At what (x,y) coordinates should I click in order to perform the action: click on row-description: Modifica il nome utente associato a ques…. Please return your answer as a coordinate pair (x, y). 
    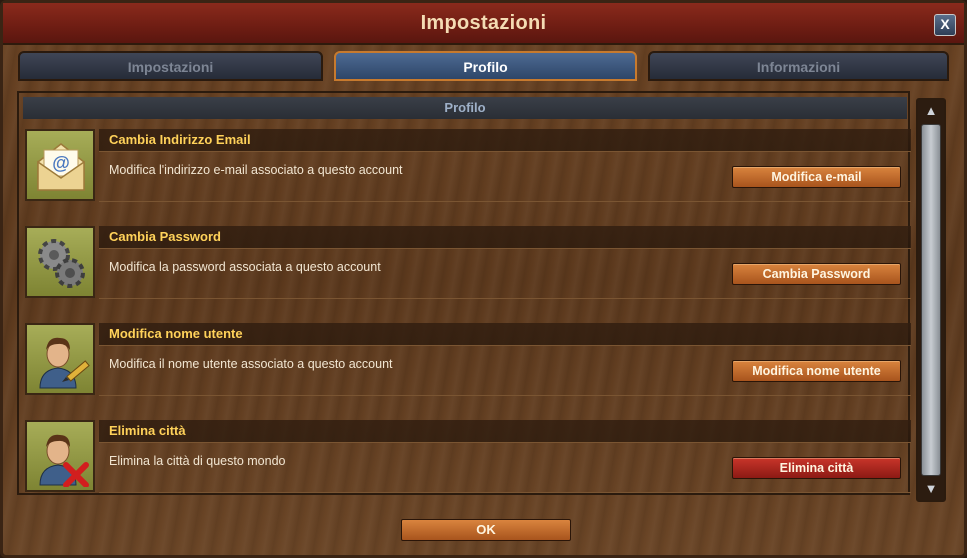
    Looking at the image, I should click on (251, 364).